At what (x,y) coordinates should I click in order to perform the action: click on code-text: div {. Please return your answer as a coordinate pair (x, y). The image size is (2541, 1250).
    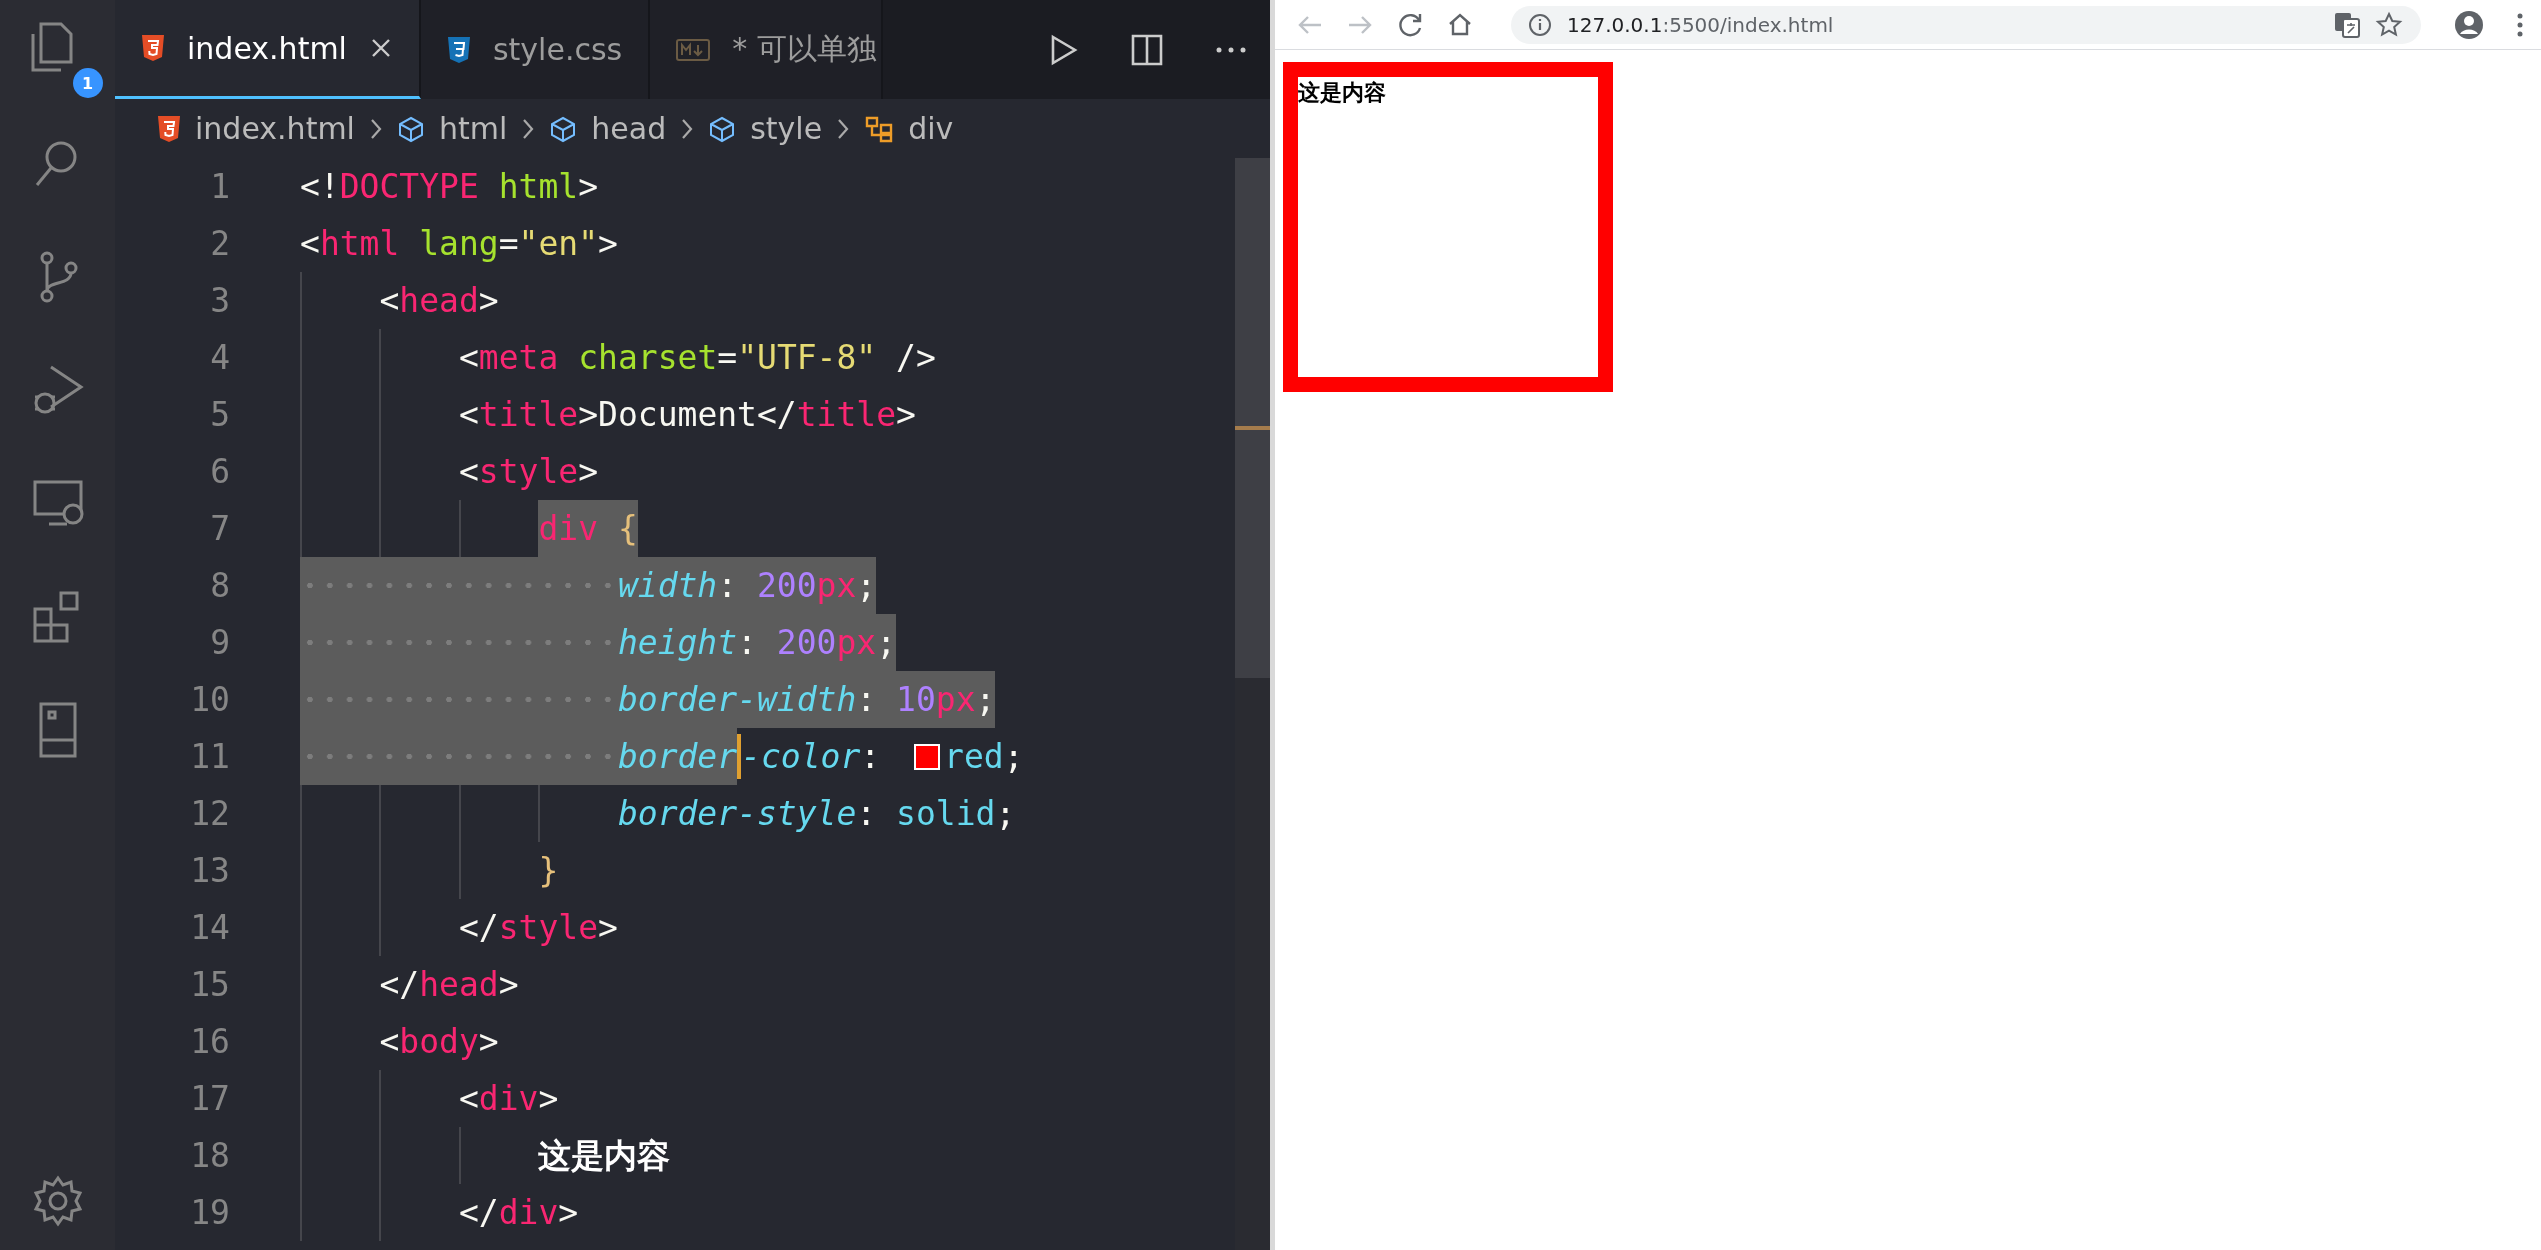
    Looking at the image, I should click on (588, 528).